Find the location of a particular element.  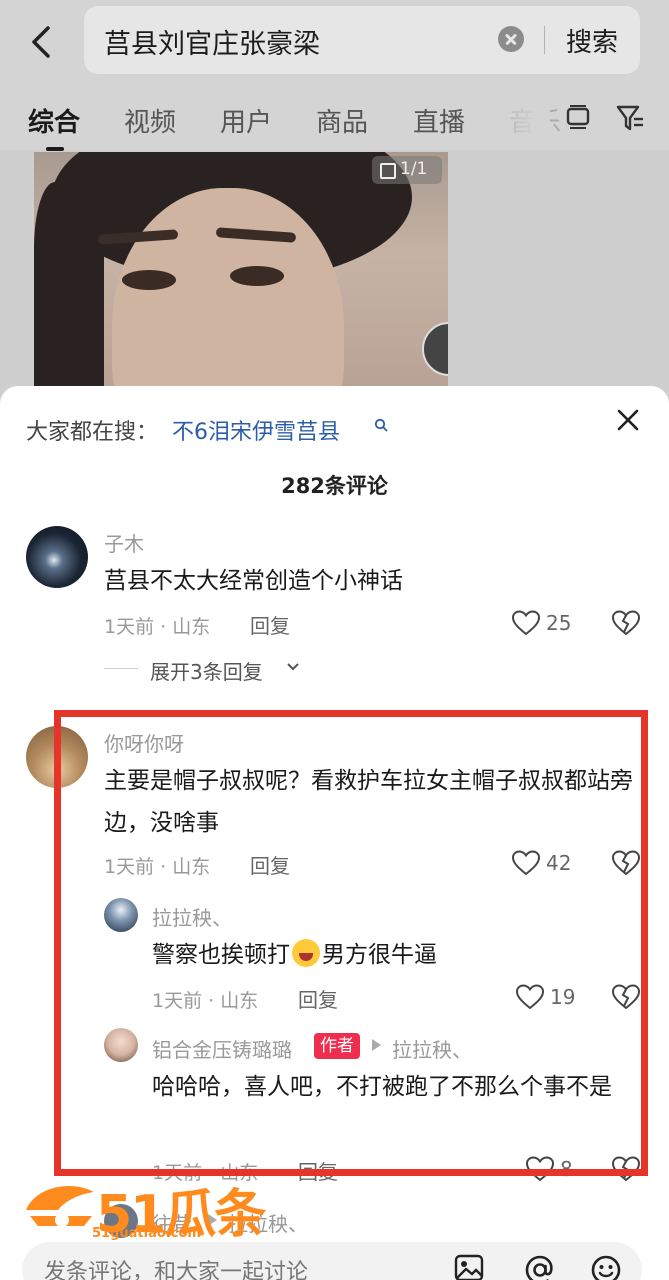

expand-replies-button: 展开3条回复 is located at coordinates (206, 670).